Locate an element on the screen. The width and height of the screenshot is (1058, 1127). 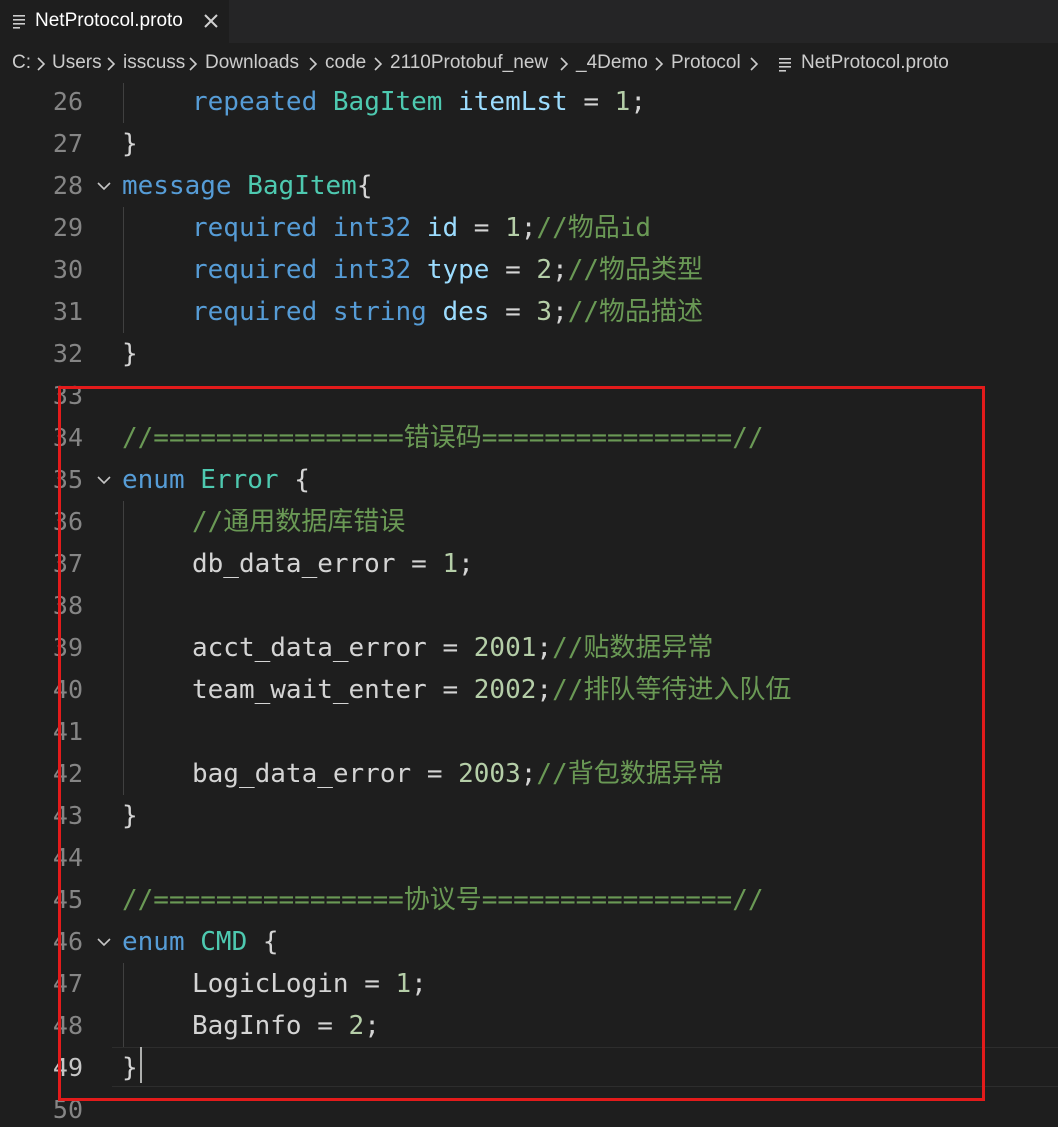
code-line-48: BagInfo = 2; is located at coordinates (286, 1026).